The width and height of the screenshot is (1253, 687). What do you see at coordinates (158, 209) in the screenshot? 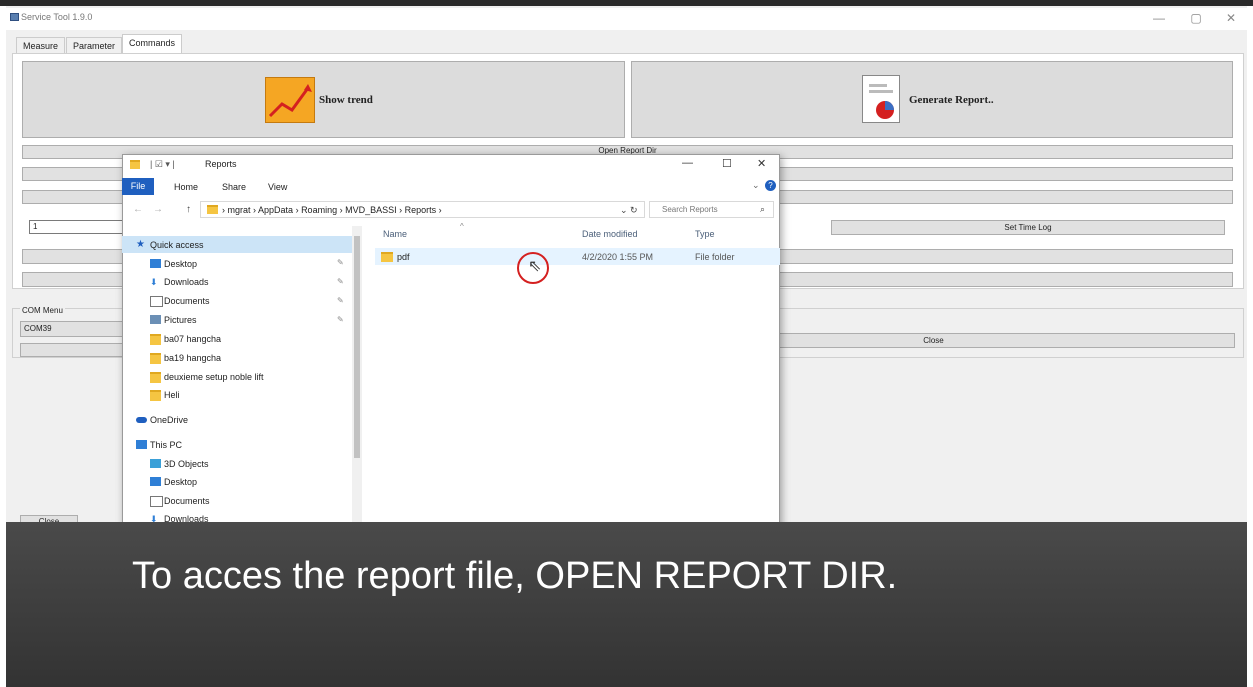
I see `forward-icon: →` at bounding box center [158, 209].